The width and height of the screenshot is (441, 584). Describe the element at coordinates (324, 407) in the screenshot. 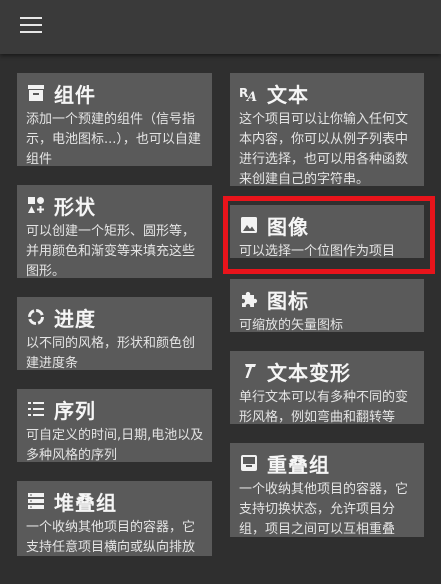

I see `card-description: 单行文本可以有多种不同的变形风格，例如弯曲和翻转等` at that location.